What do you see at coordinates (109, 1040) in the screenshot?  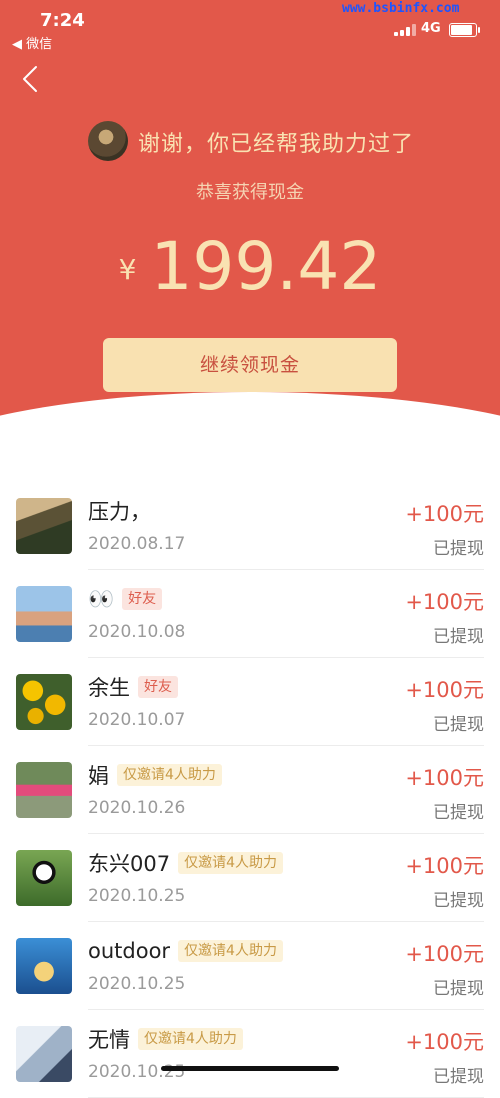 I see `user-name: 无情` at bounding box center [109, 1040].